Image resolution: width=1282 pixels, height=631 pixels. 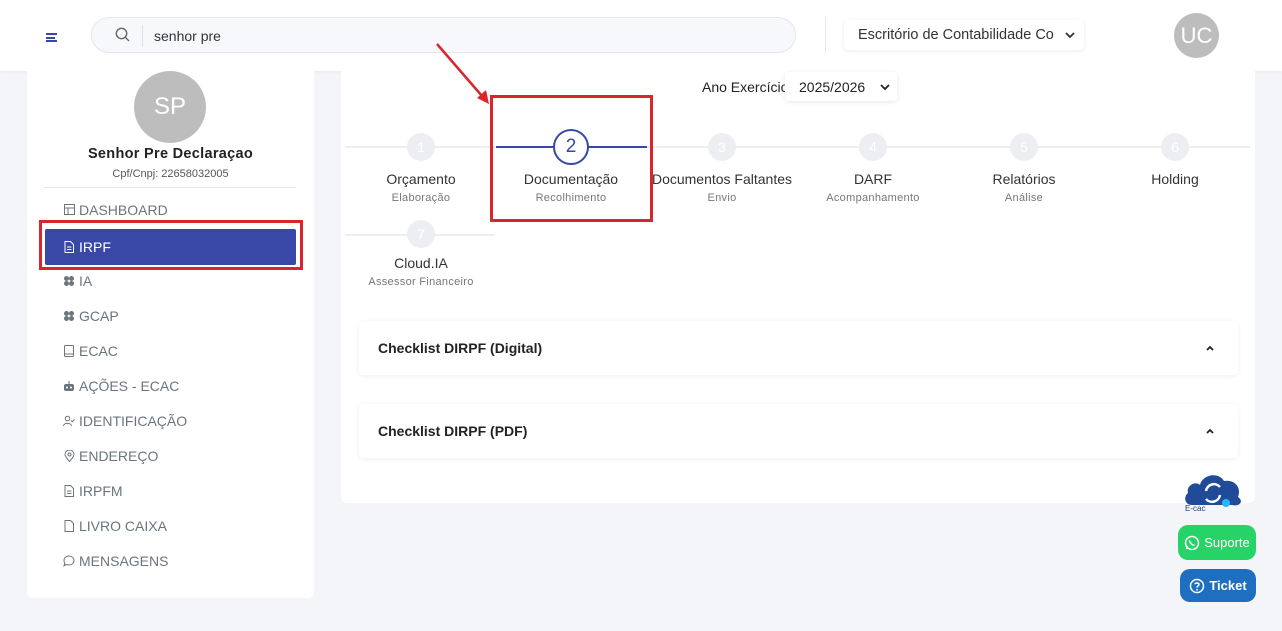 What do you see at coordinates (571, 158) in the screenshot?
I see `step-highlight-box` at bounding box center [571, 158].